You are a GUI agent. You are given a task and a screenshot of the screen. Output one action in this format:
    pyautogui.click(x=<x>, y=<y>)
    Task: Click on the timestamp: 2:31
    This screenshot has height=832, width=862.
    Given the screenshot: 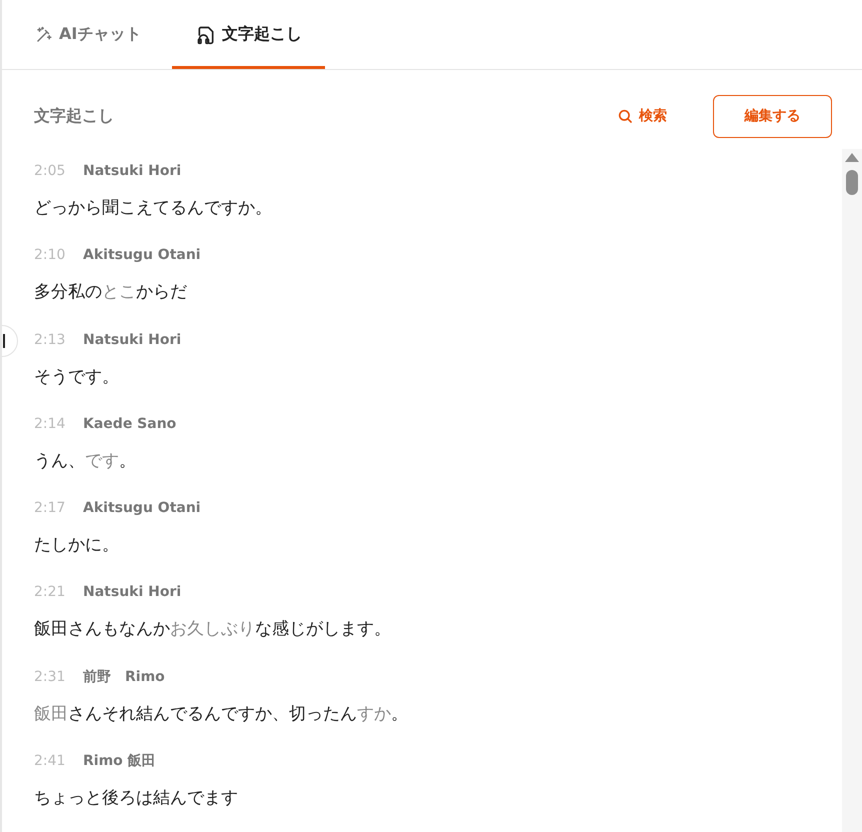 What is the action you would take?
    pyautogui.click(x=50, y=676)
    